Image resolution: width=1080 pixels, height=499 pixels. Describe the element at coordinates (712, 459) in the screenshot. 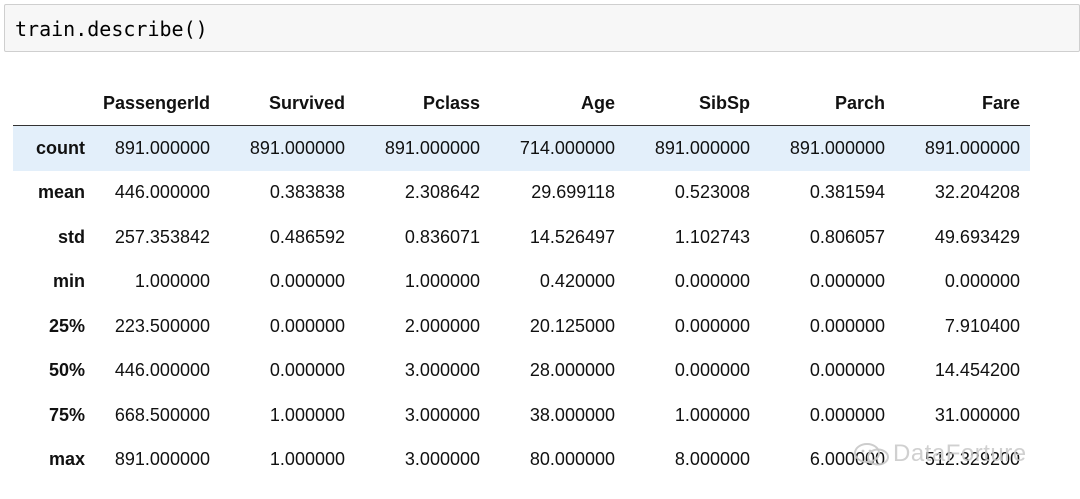

I see `table-cell: 8.000000` at that location.